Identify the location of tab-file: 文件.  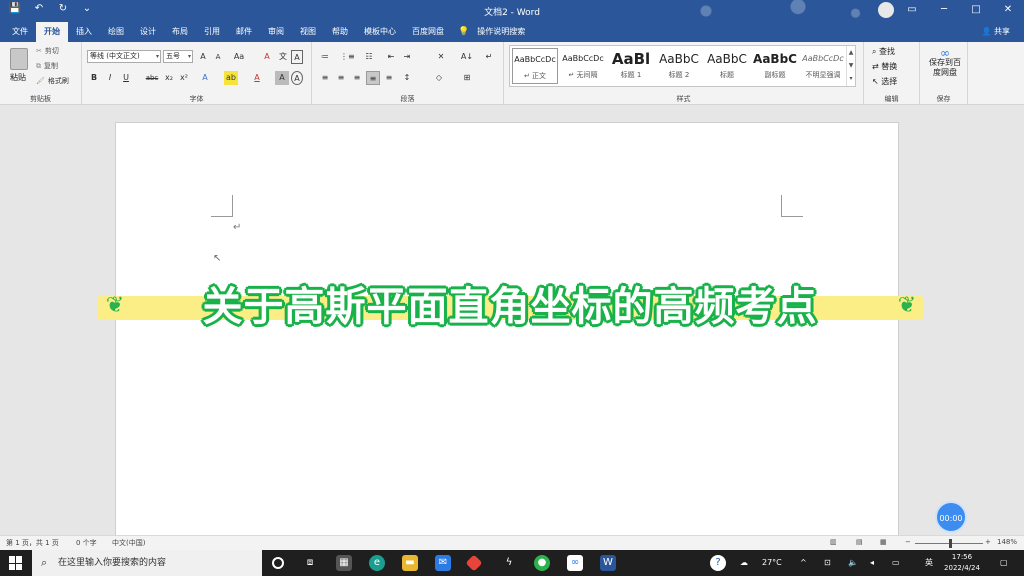
(20, 32).